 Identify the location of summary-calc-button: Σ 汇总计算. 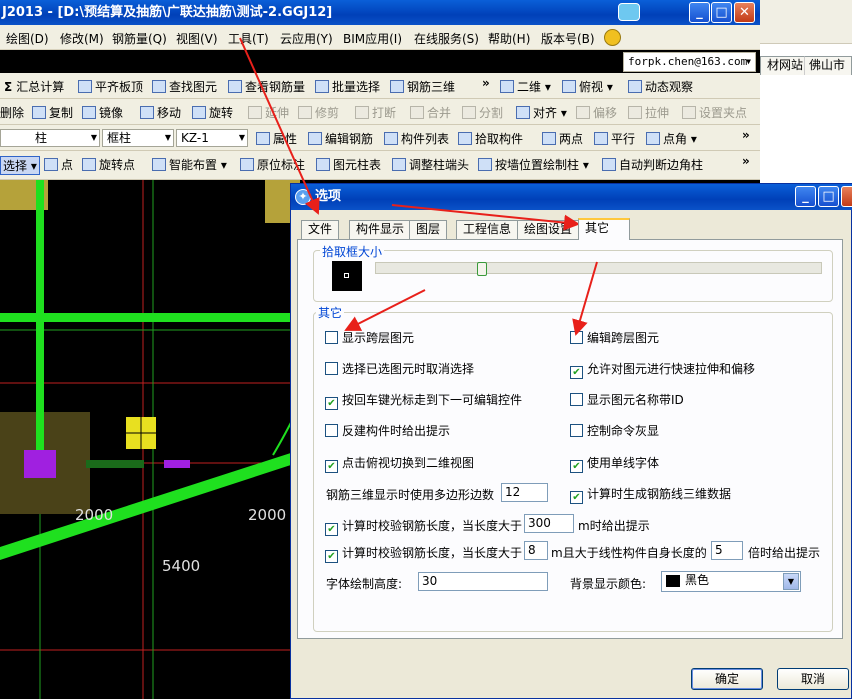
(34, 86).